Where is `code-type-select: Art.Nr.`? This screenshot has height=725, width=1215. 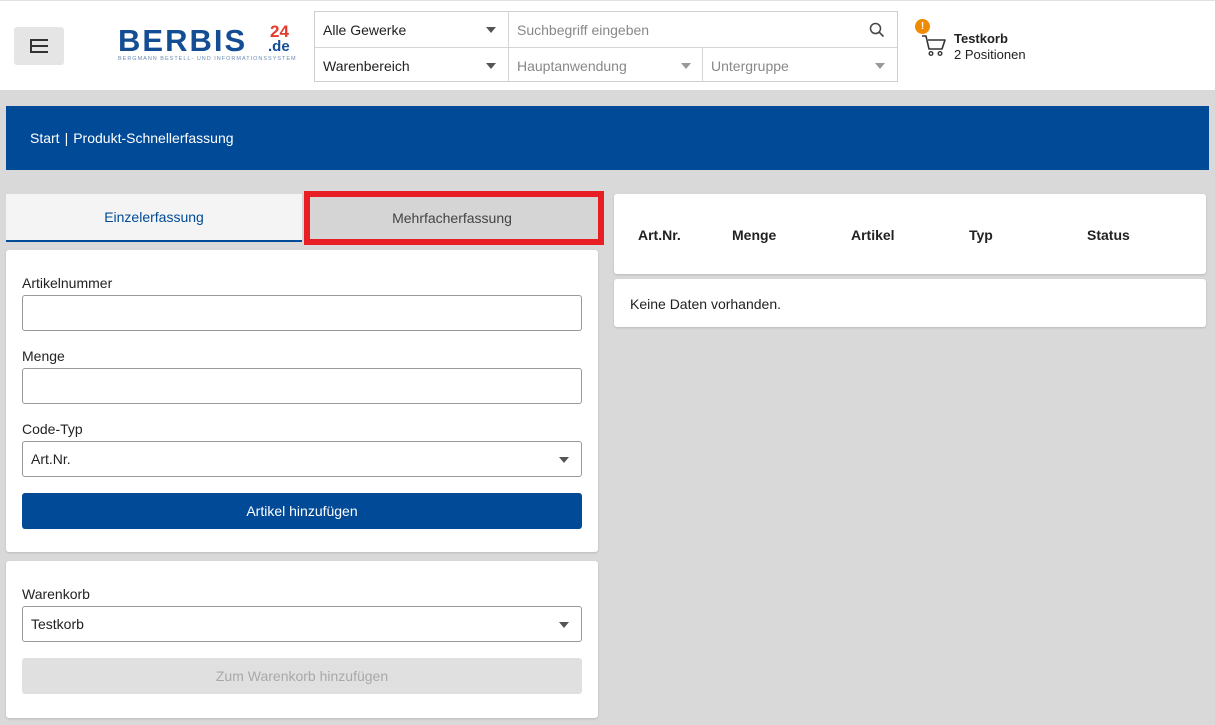
code-type-select: Art.Nr. is located at coordinates (302, 459).